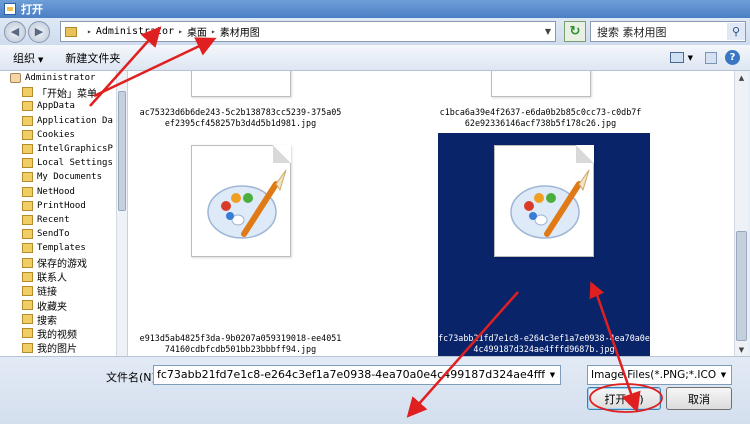 This screenshot has width=750, height=424. I want to click on search-icon: ⚲, so click(736, 31).